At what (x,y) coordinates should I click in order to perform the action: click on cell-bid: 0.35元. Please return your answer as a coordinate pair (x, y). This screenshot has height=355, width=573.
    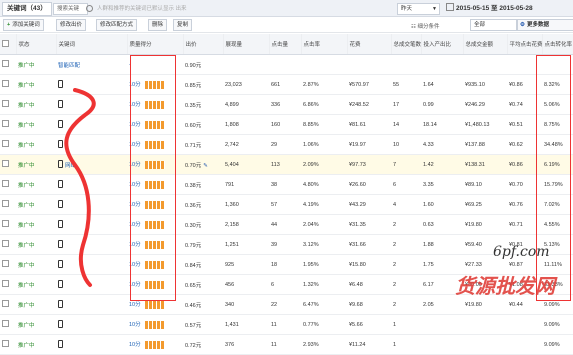
    Looking at the image, I should click on (203, 104).